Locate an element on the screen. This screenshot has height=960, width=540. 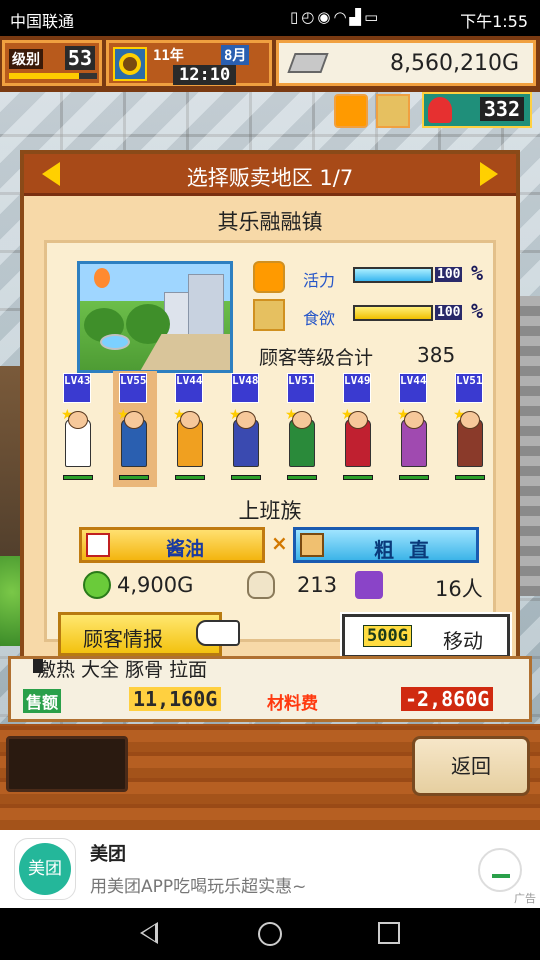
ad-tag: 广告 is located at coordinates (525, 898).